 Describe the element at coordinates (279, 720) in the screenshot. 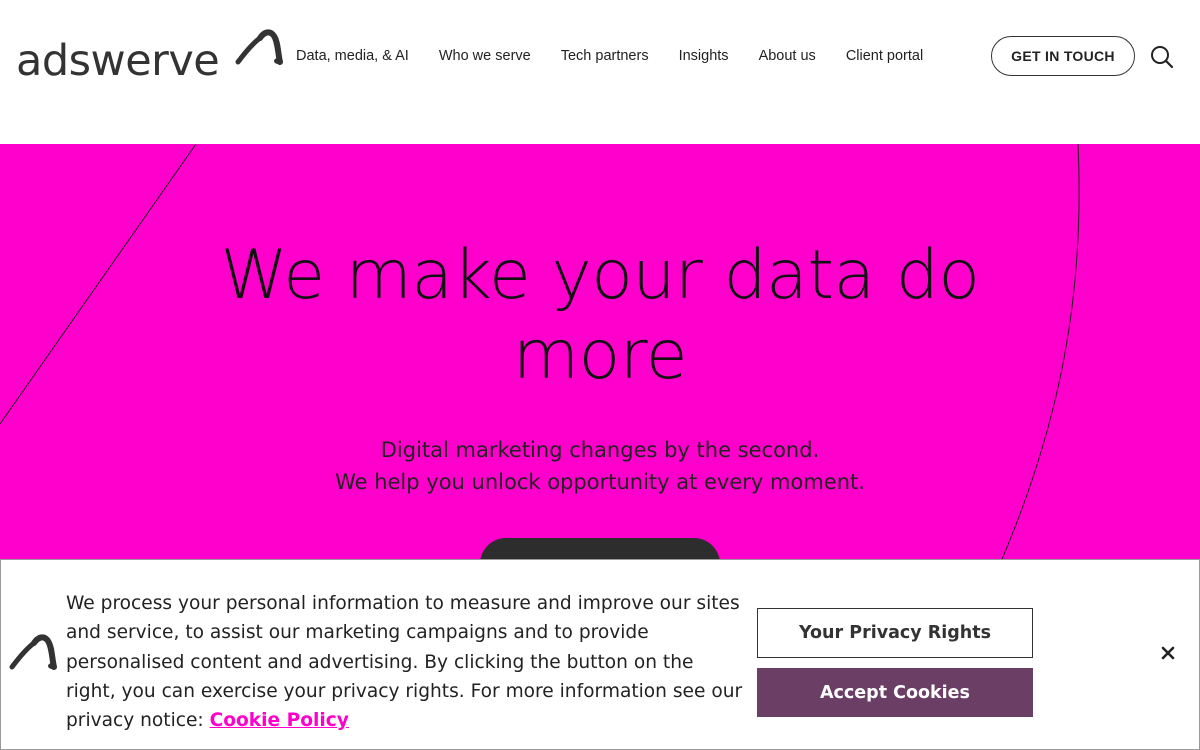

I see `cookie-policy-link: Cookie Policy` at that location.